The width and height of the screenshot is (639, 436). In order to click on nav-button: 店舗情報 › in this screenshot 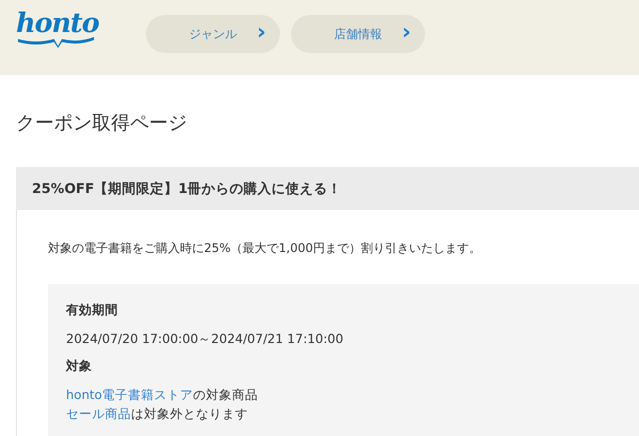, I will do `click(358, 34)`.